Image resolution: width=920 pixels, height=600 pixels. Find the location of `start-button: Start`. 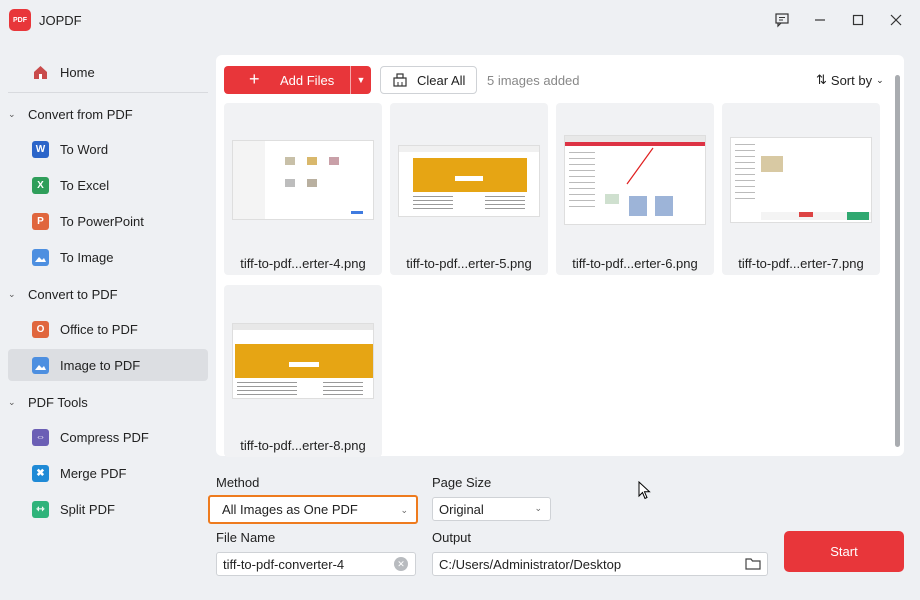

start-button: Start is located at coordinates (844, 551).